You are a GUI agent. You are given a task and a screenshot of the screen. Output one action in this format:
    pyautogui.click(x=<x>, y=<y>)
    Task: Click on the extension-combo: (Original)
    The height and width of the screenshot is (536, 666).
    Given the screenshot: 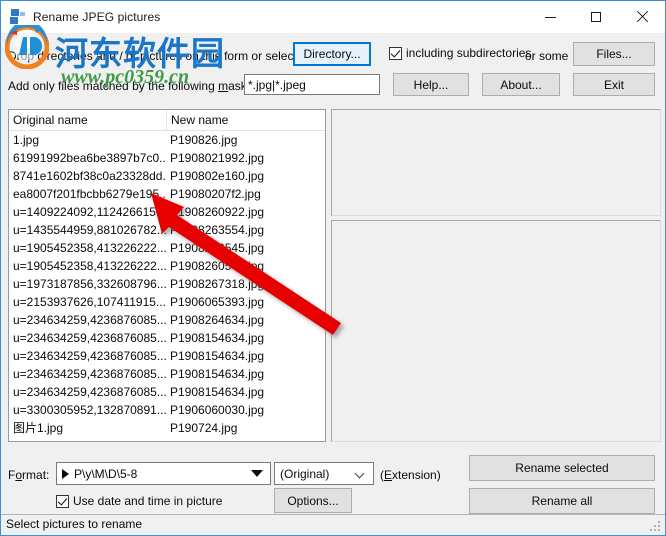 What is the action you would take?
    pyautogui.click(x=324, y=473)
    